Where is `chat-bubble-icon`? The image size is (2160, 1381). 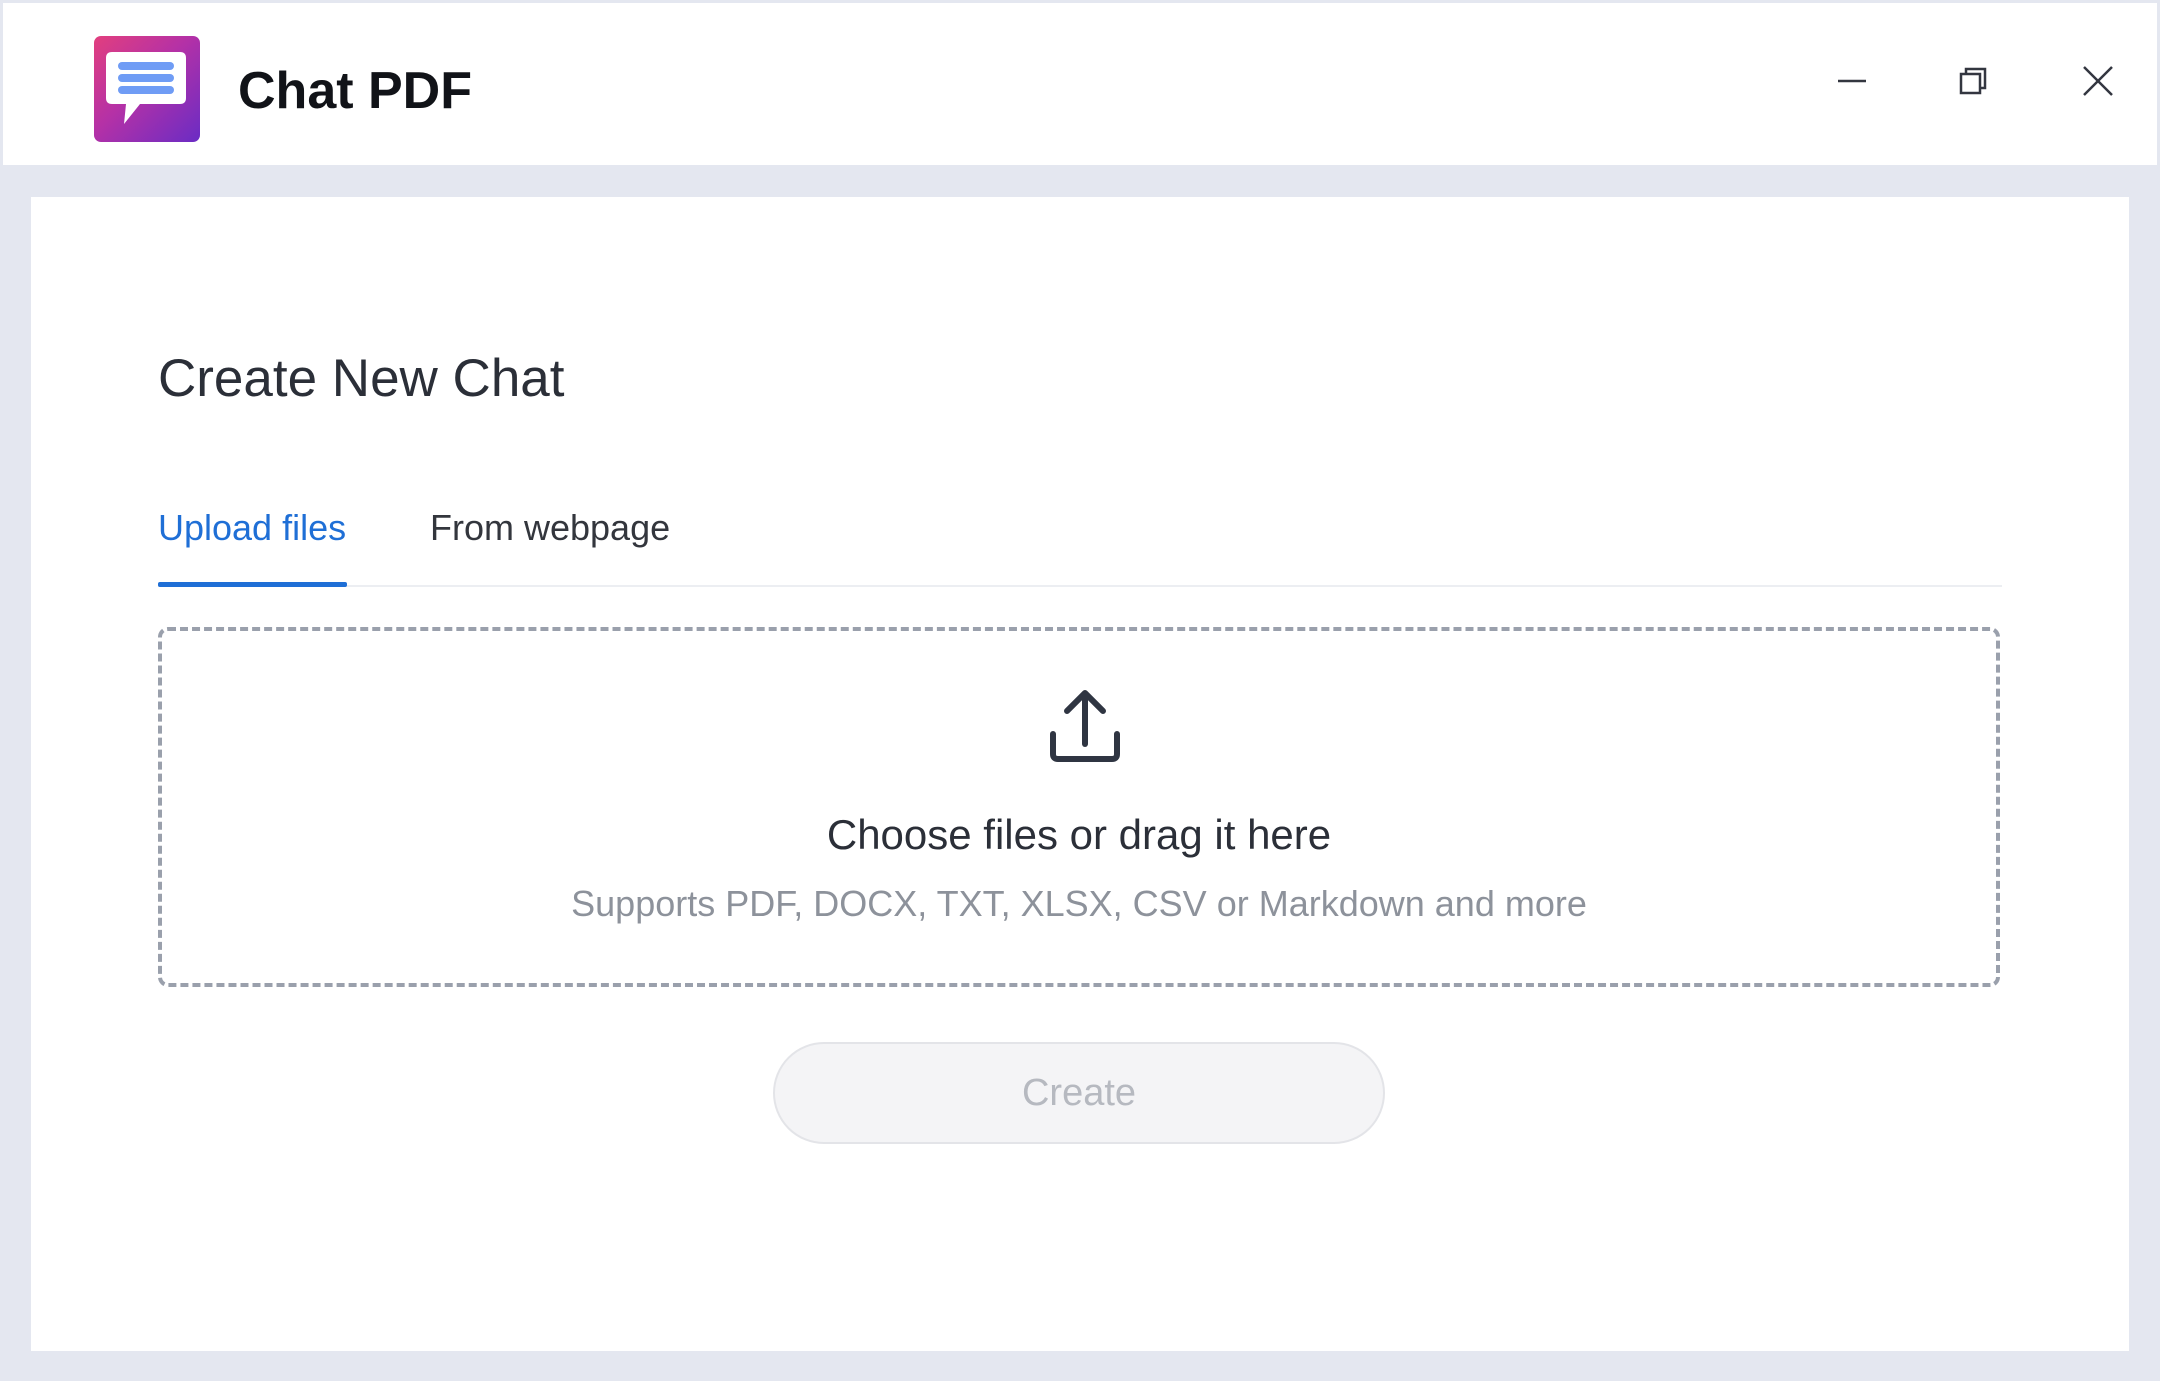 chat-bubble-icon is located at coordinates (146, 88).